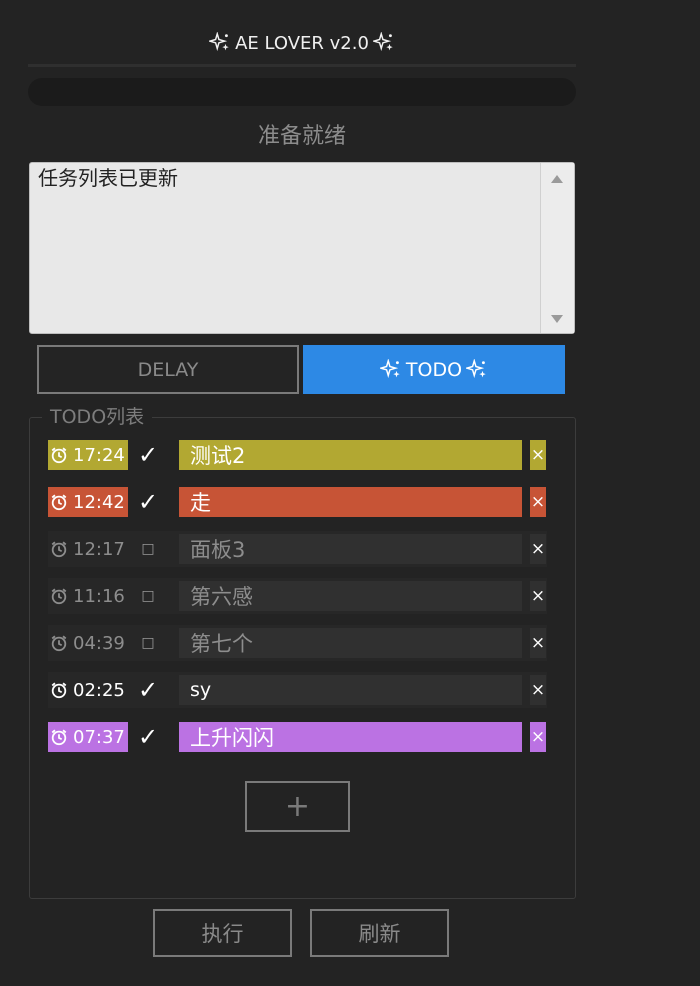 Image resolution: width=700 pixels, height=986 pixels. Describe the element at coordinates (557, 319) in the screenshot. I see `scroll-down-arrow-icon` at that location.